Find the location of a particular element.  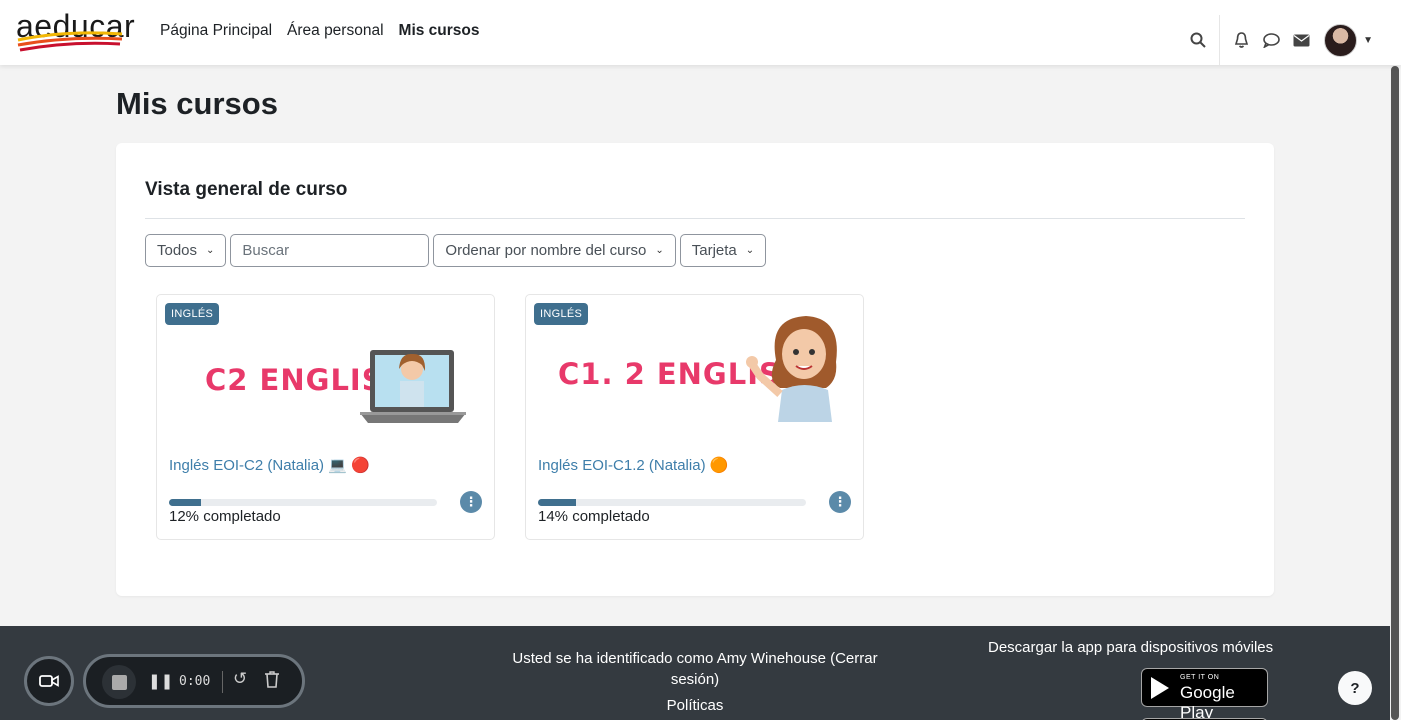

grouping-dropdown-label: Todos is located at coordinates (177, 250).